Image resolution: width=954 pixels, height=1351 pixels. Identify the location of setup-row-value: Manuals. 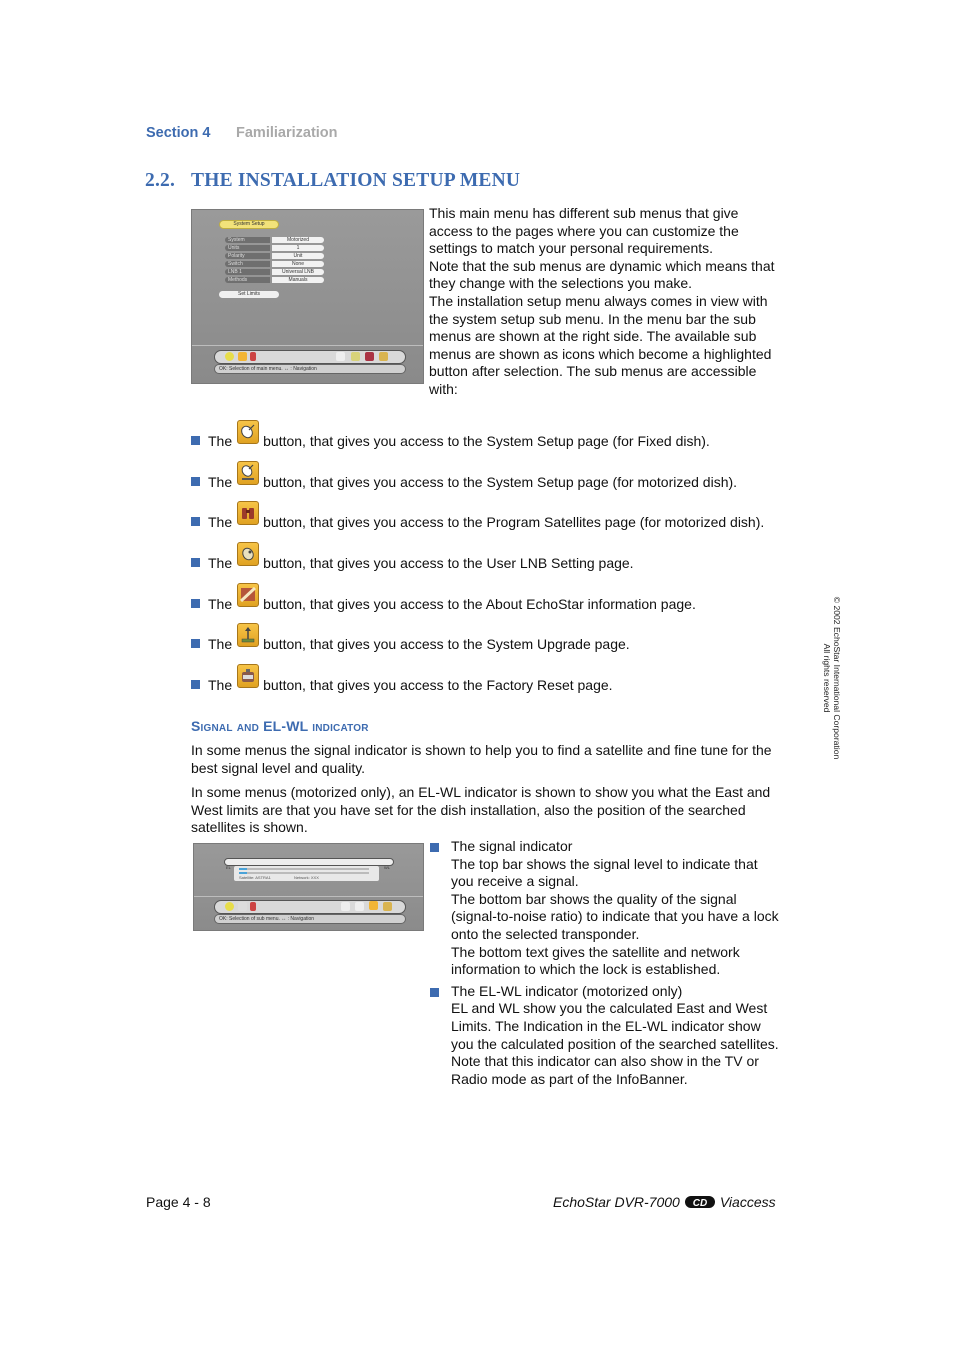
(298, 280).